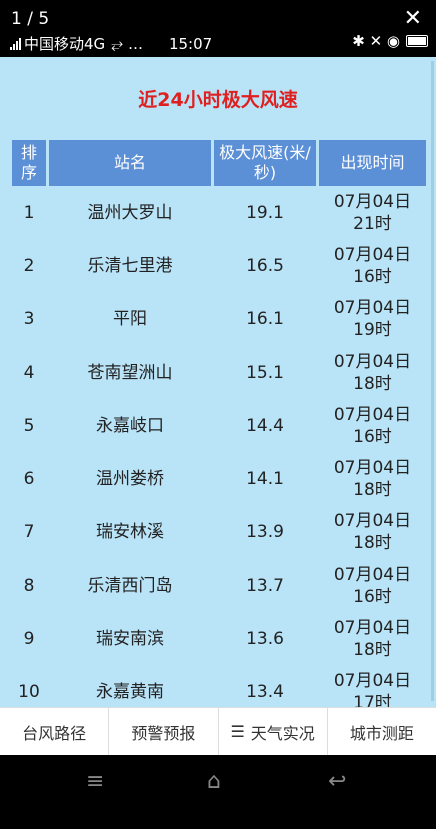  What do you see at coordinates (265, 319) in the screenshot?
I see `cell-speed: 16.1` at bounding box center [265, 319].